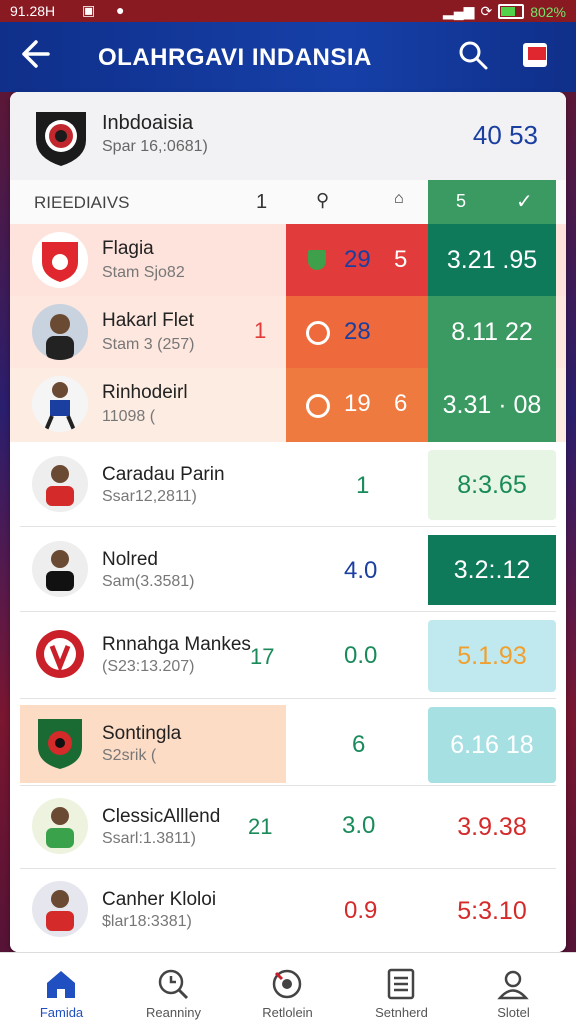 This screenshot has height=1025, width=576. I want to click on nav-item-search: Reanniny, so click(173, 989).